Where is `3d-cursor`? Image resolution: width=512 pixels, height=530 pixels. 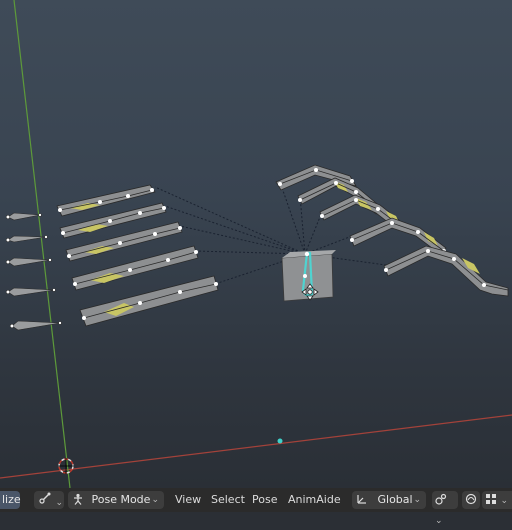
3d-cursor is located at coordinates (66, 466).